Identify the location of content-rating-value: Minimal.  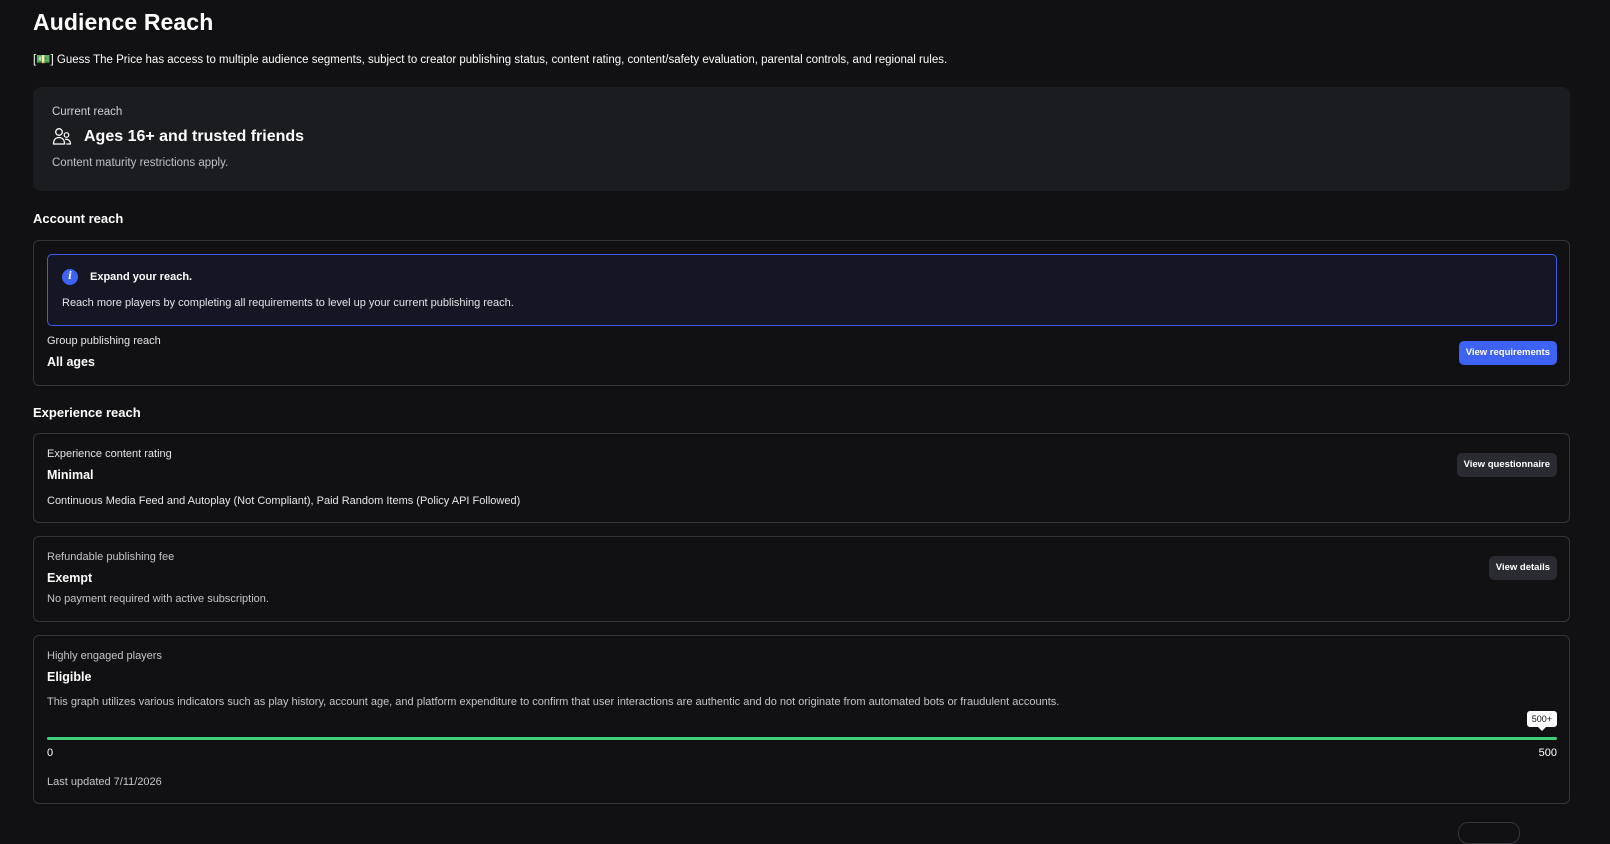
(70, 475).